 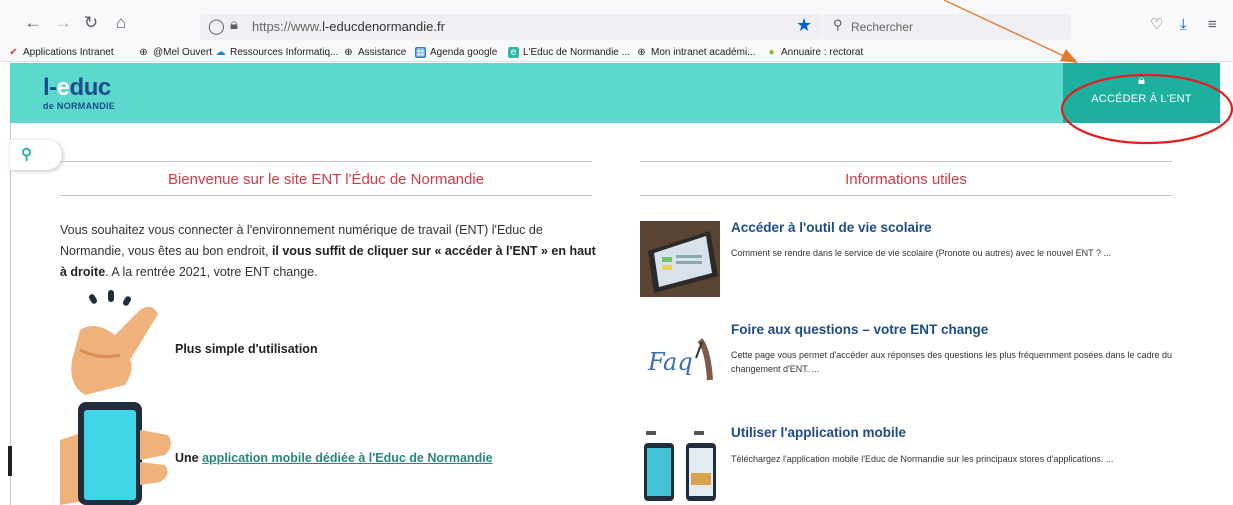 What do you see at coordinates (1141, 79) in the screenshot?
I see `padlock-icon: 🔒︎` at bounding box center [1141, 79].